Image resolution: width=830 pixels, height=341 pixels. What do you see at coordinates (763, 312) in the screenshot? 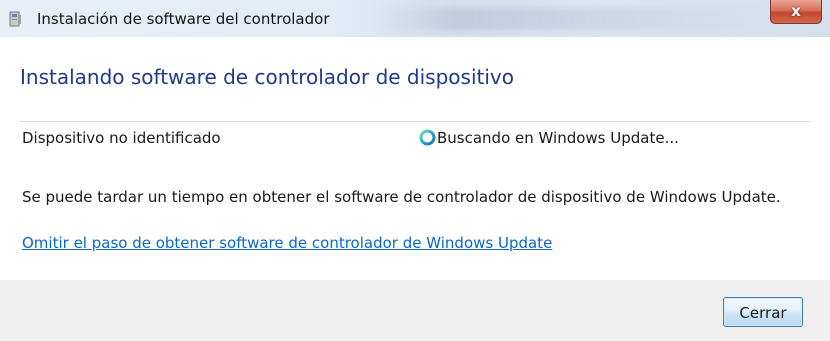
I see `close-button: Cerrar` at bounding box center [763, 312].